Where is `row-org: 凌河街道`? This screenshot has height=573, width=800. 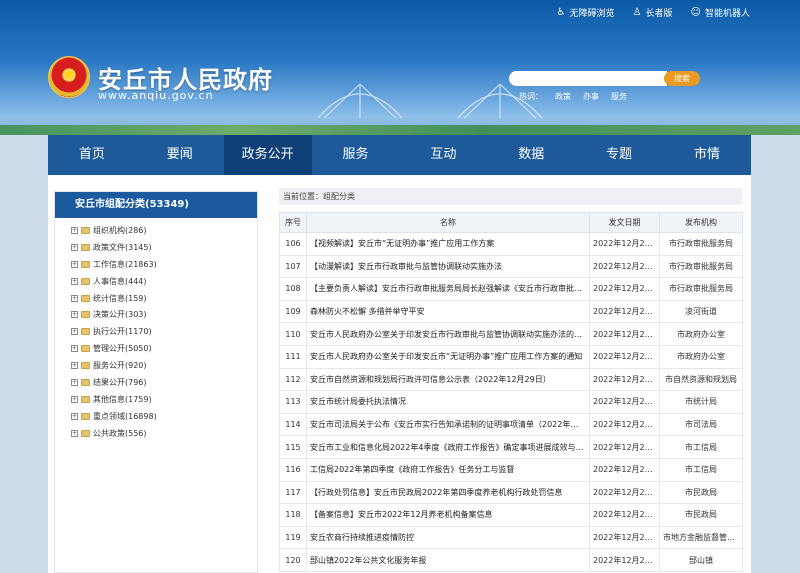
row-org: 凌河街道 is located at coordinates (701, 311).